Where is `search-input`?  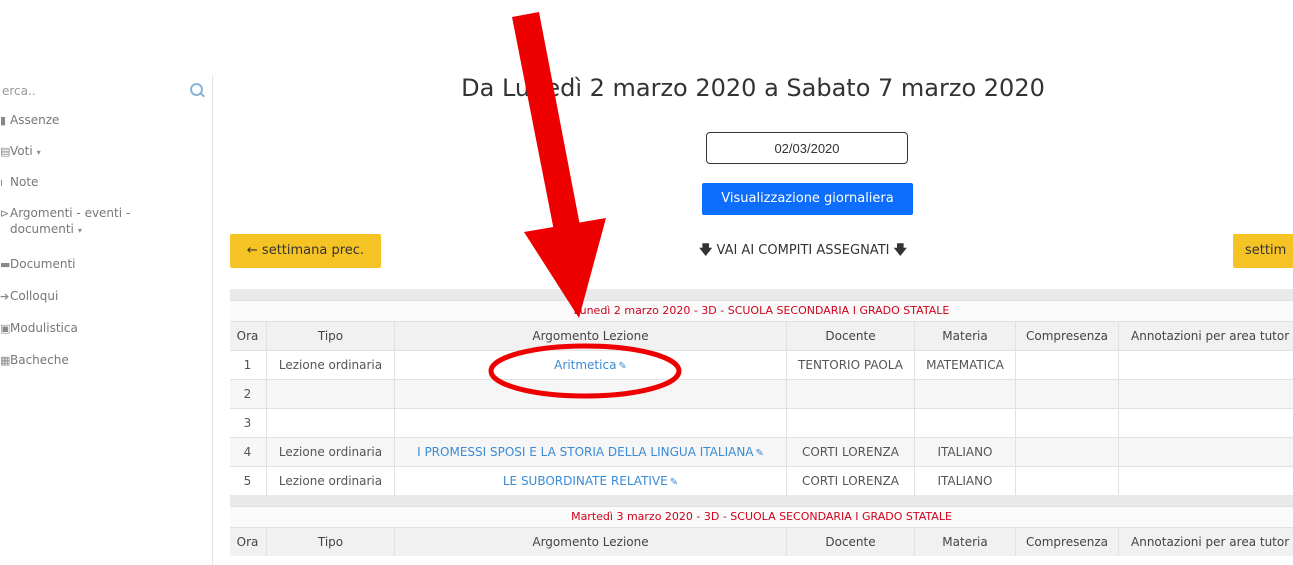 search-input is located at coordinates (103, 91).